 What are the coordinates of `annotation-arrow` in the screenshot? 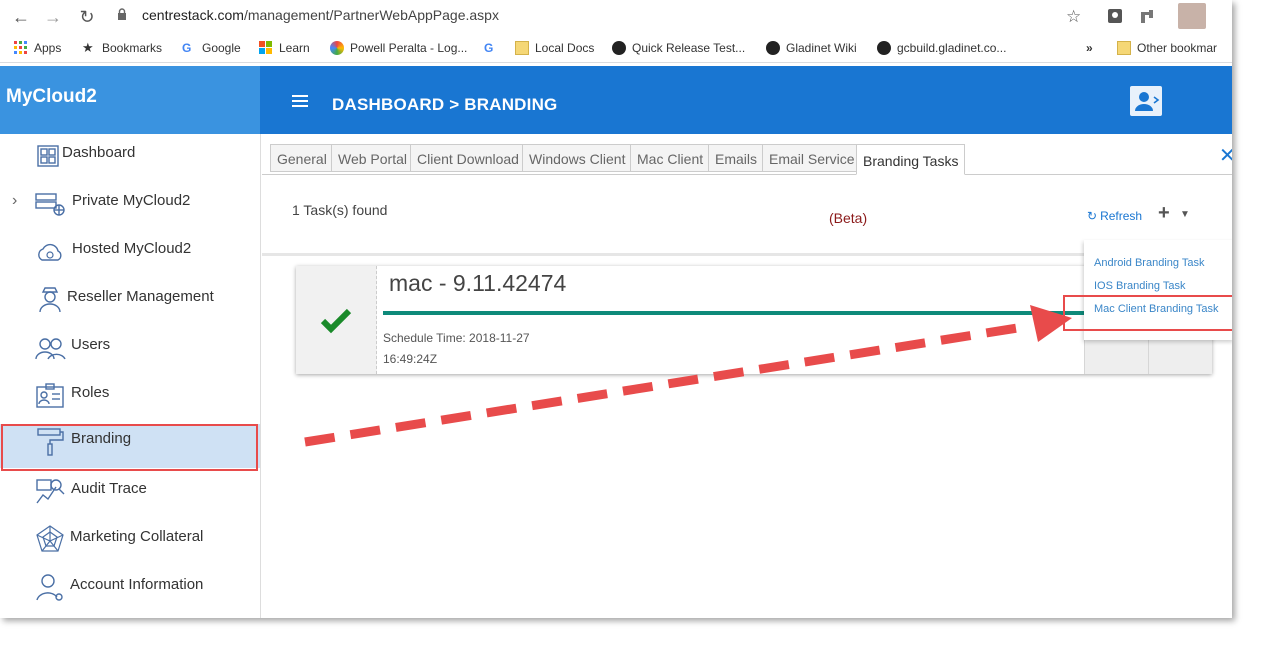 It's located at (688, 376).